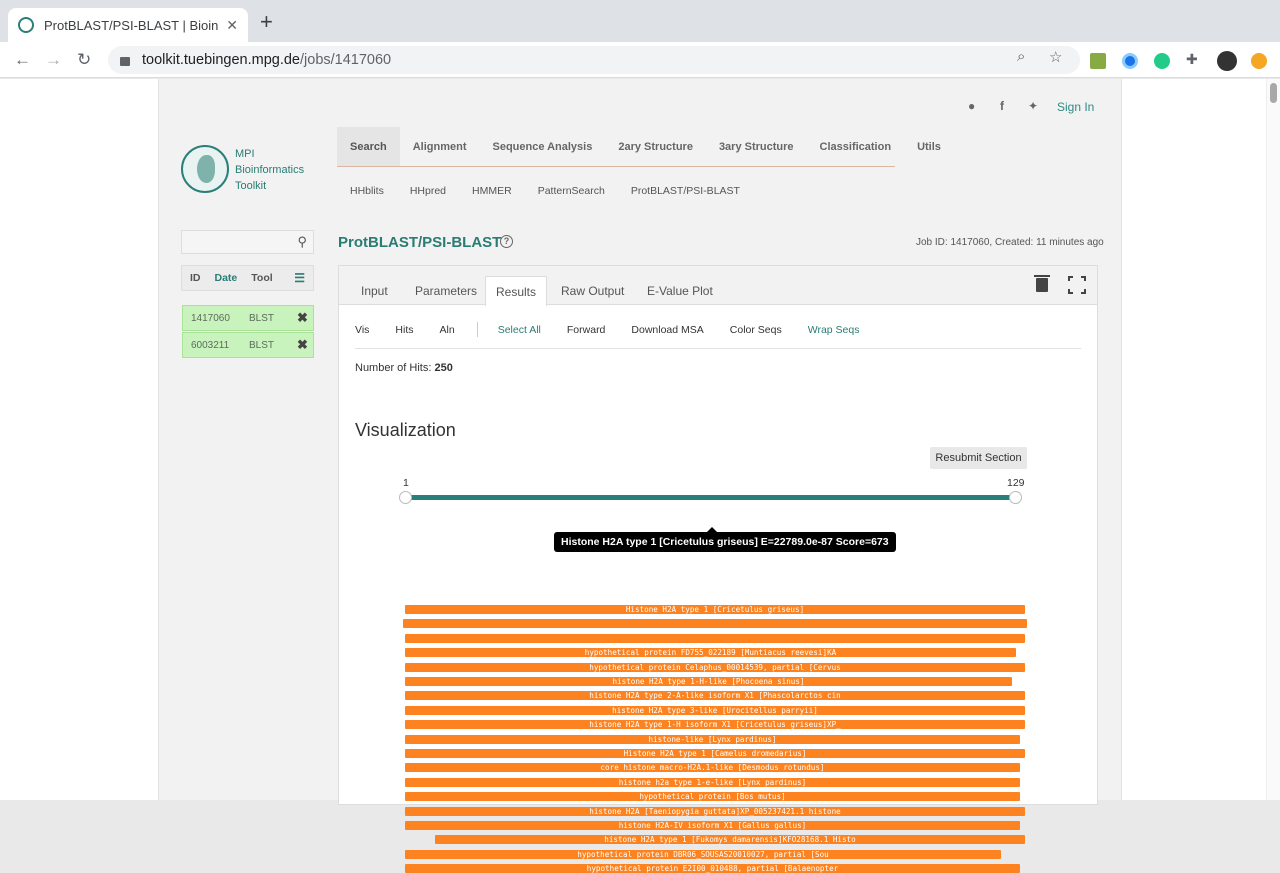  I want to click on slider-max-handle, so click(1015, 497).